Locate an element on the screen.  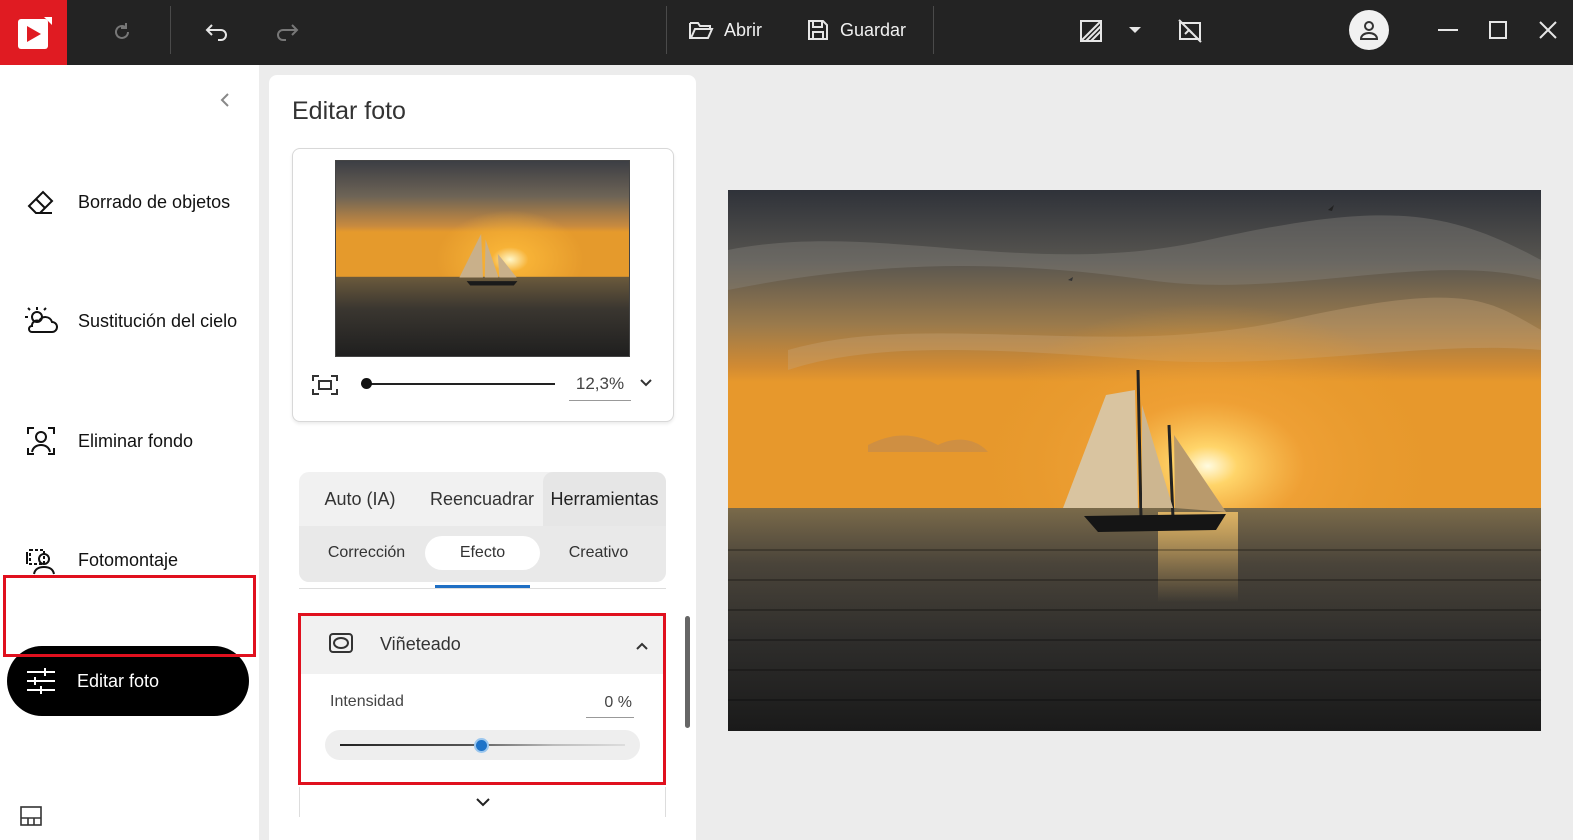
subtab-effect: Efecto is located at coordinates (482, 553).